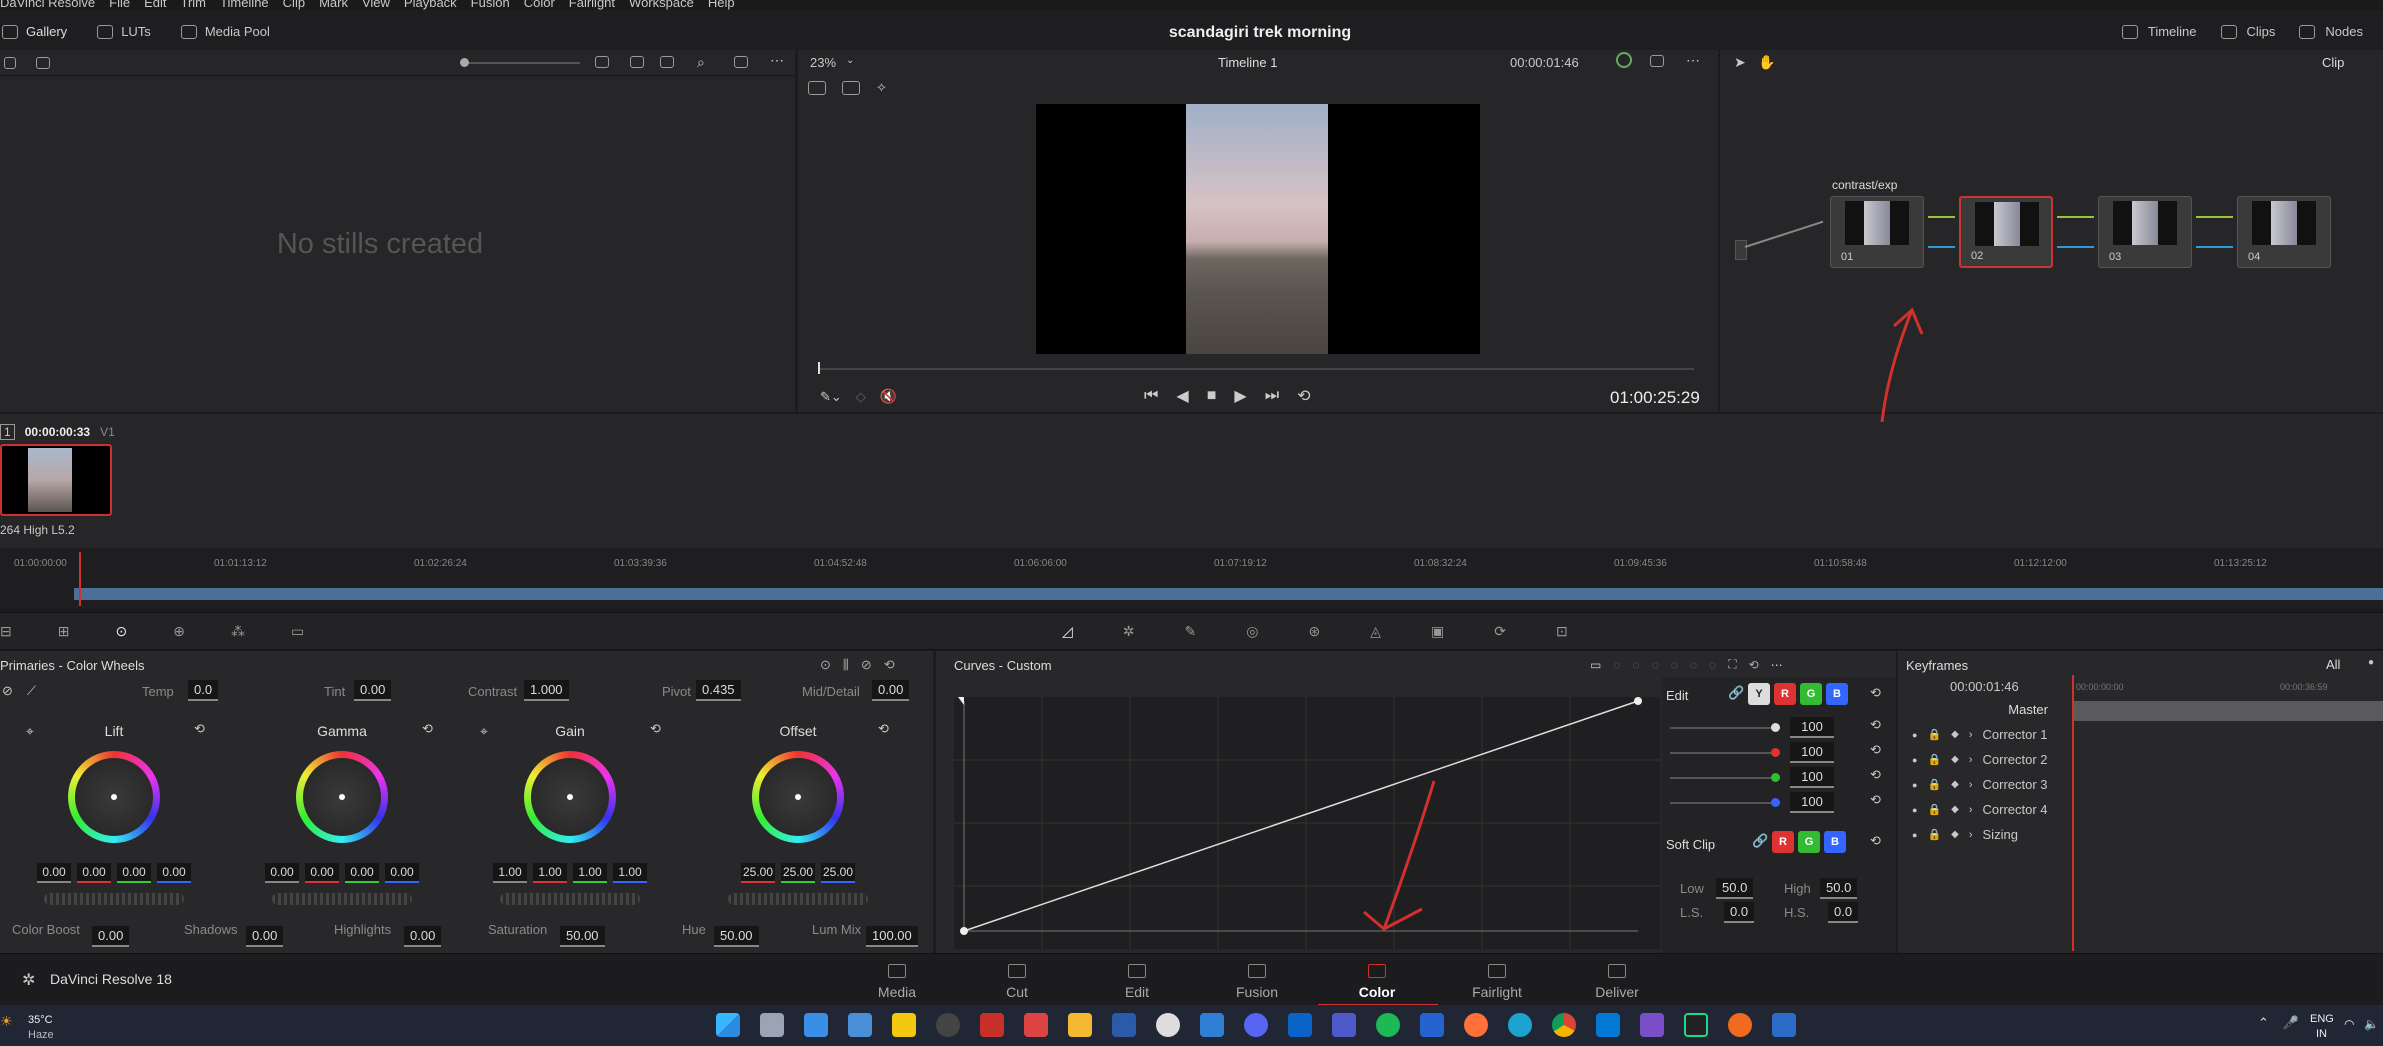 This screenshot has height=1046, width=2383. What do you see at coordinates (888, 396) in the screenshot?
I see `mute-icon: 🔇` at bounding box center [888, 396].